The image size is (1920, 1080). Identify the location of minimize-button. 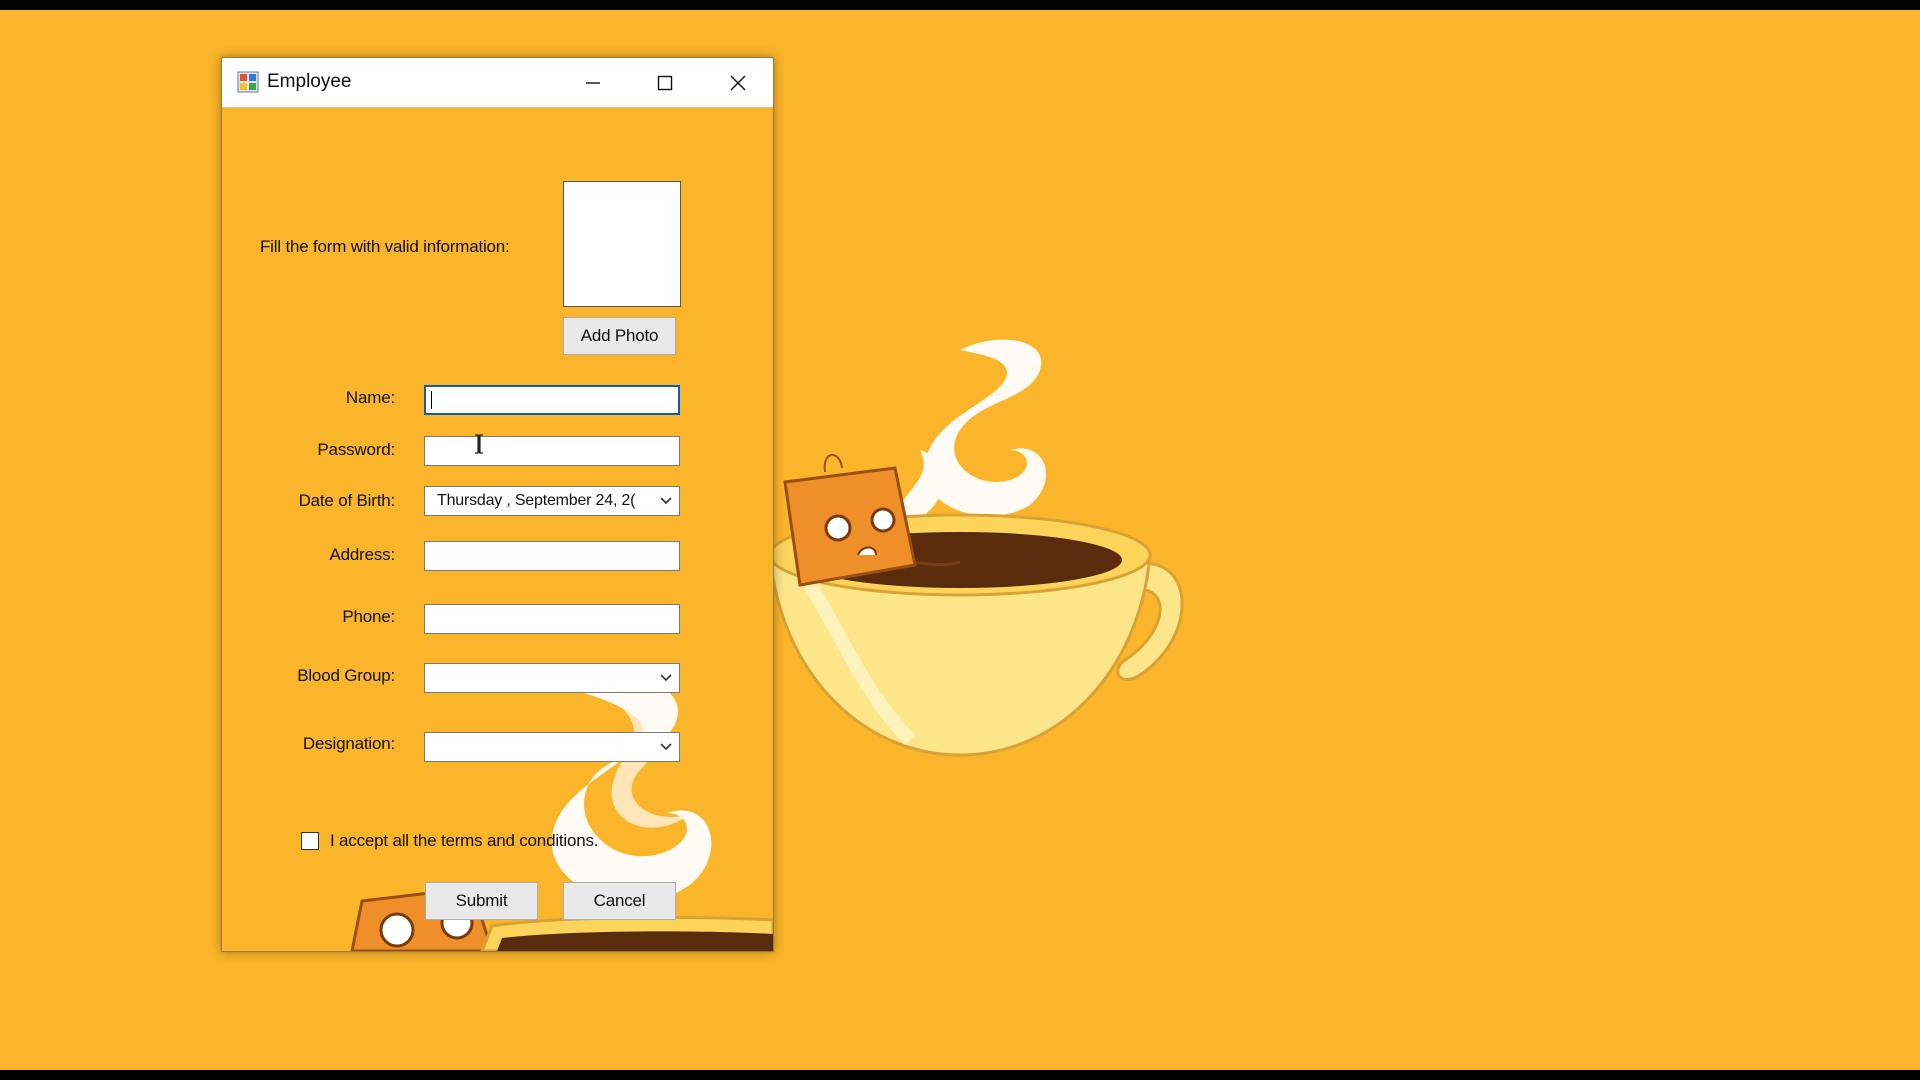
(593, 82).